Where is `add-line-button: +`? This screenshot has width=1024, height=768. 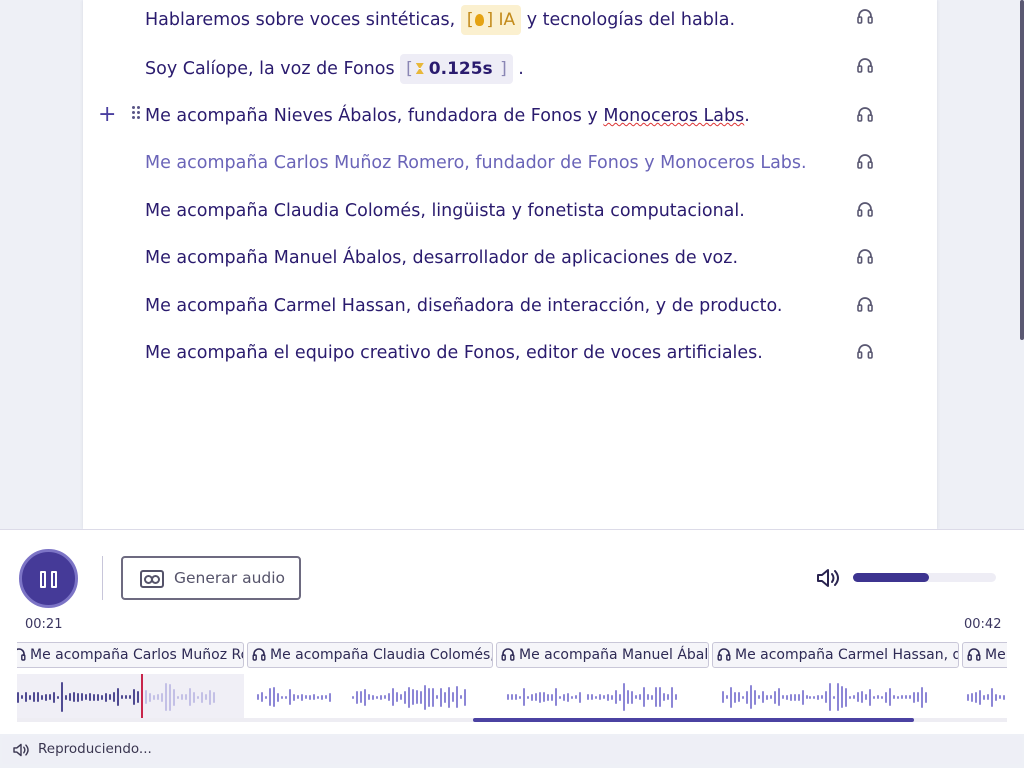
add-line-button: + is located at coordinates (107, 115).